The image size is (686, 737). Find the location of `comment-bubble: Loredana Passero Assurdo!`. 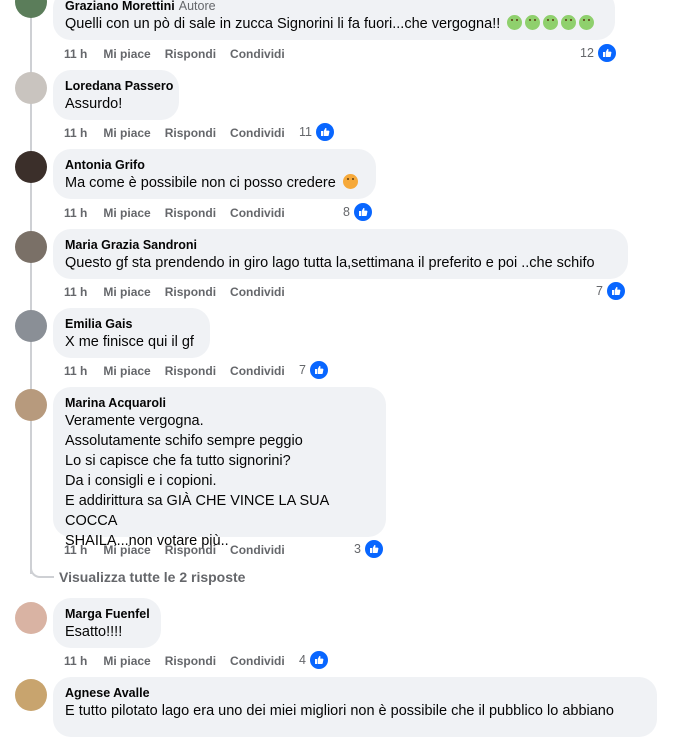

comment-bubble: Loredana Passero Assurdo! is located at coordinates (116, 95).